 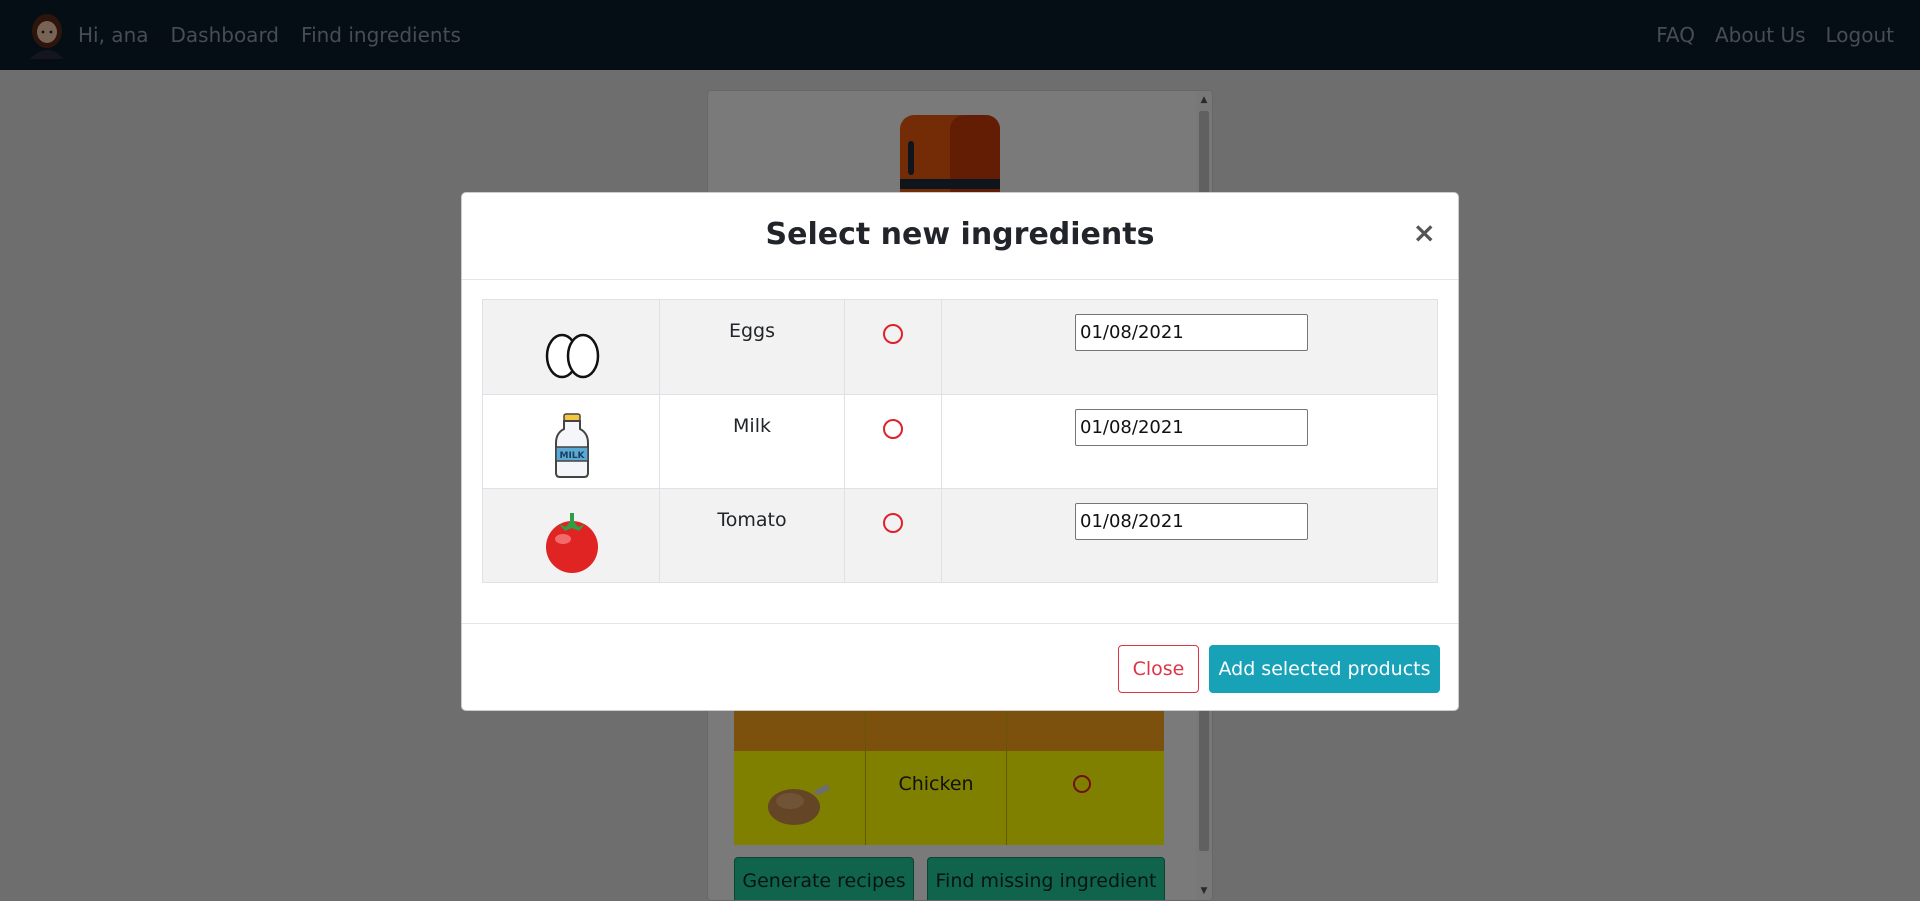 What do you see at coordinates (572, 356) in the screenshot?
I see `eggs-icon` at bounding box center [572, 356].